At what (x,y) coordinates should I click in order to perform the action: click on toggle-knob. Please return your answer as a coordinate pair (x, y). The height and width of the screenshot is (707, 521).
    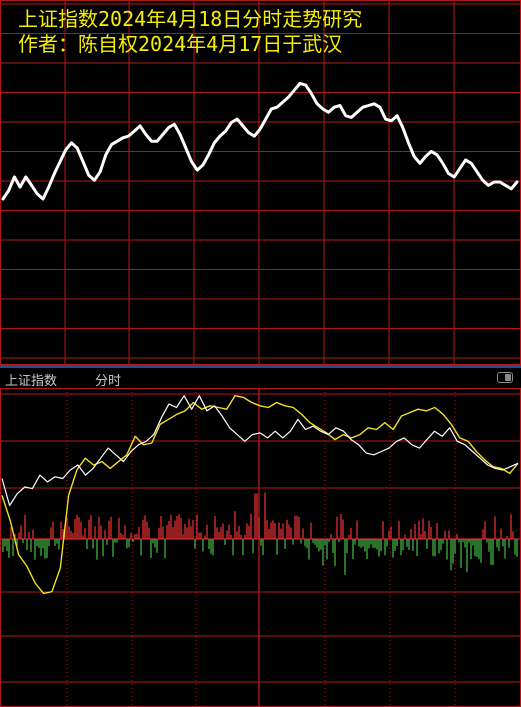
    Looking at the image, I should click on (508, 377).